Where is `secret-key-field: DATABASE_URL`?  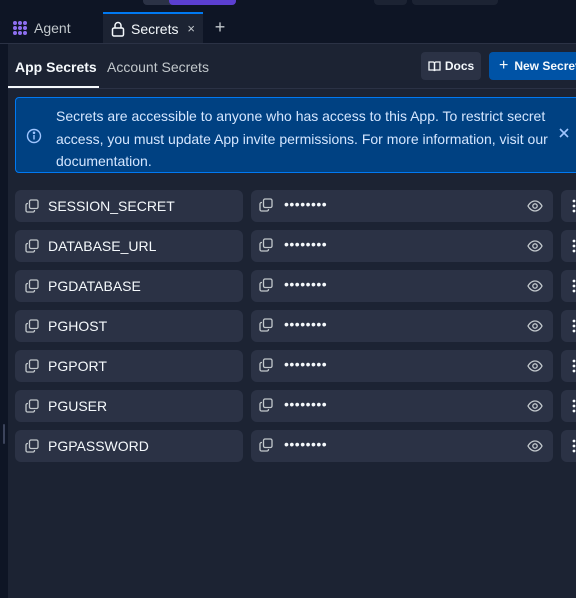
secret-key-field: DATABASE_URL is located at coordinates (129, 246).